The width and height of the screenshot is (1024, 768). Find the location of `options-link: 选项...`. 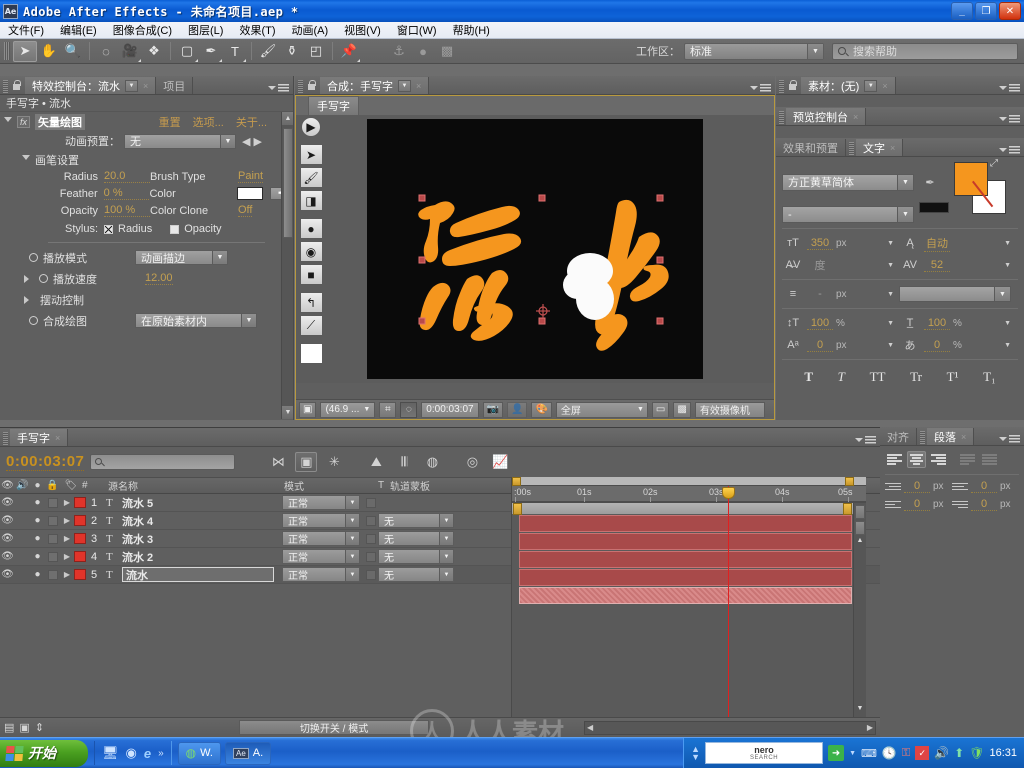

options-link: 选项... is located at coordinates (208, 122).